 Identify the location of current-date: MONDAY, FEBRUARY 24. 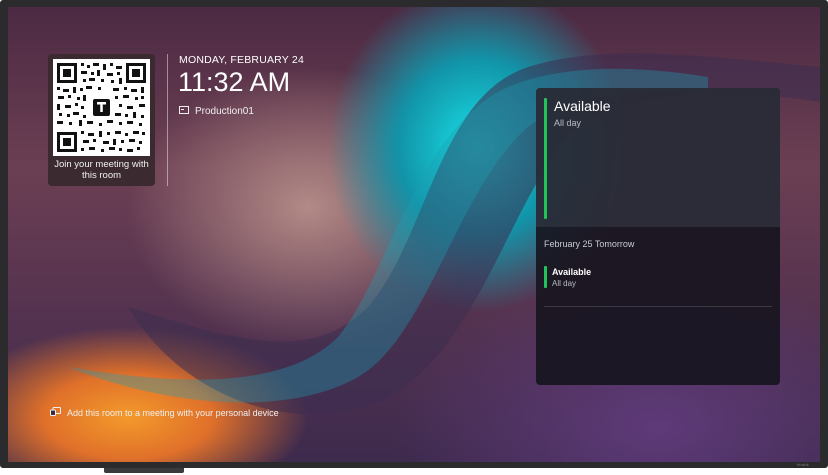
(241, 60).